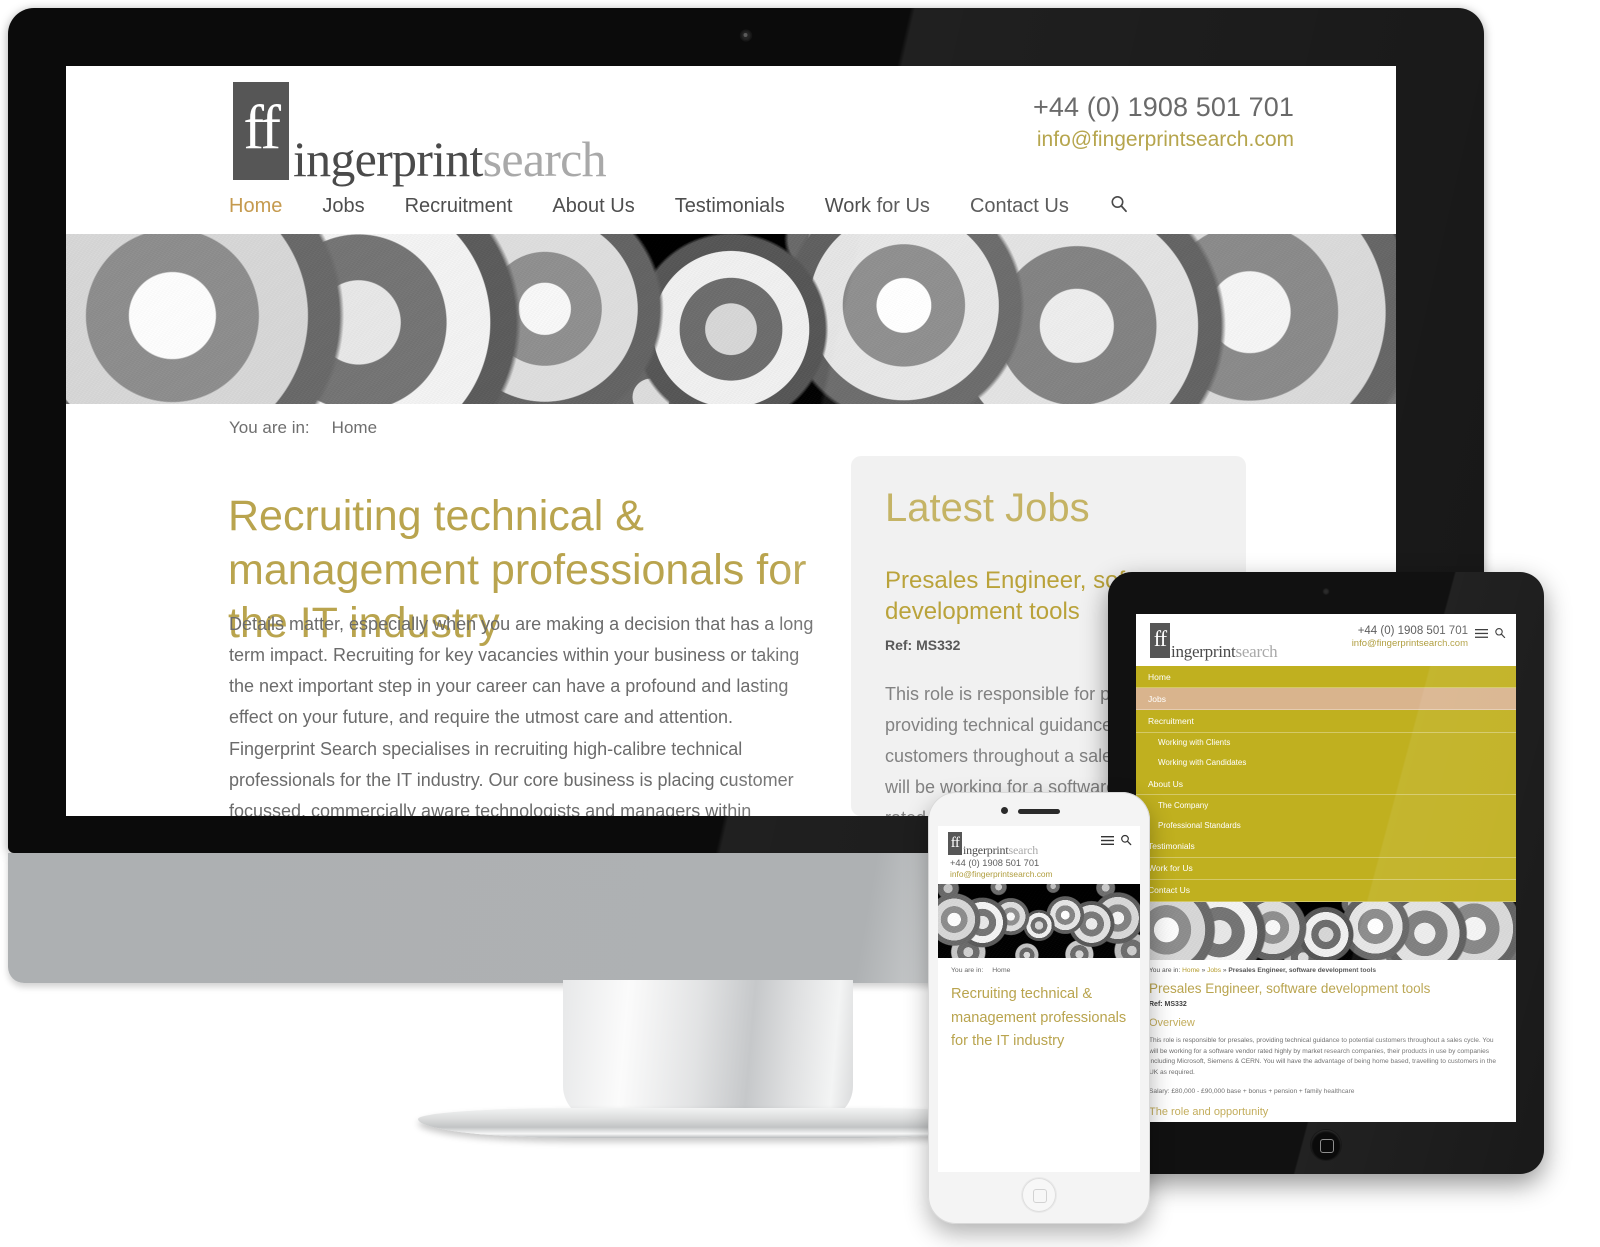 The height and width of the screenshot is (1247, 1600). Describe the element at coordinates (877, 206) in the screenshot. I see `nav-item-work-for-us: Work for Us` at that location.